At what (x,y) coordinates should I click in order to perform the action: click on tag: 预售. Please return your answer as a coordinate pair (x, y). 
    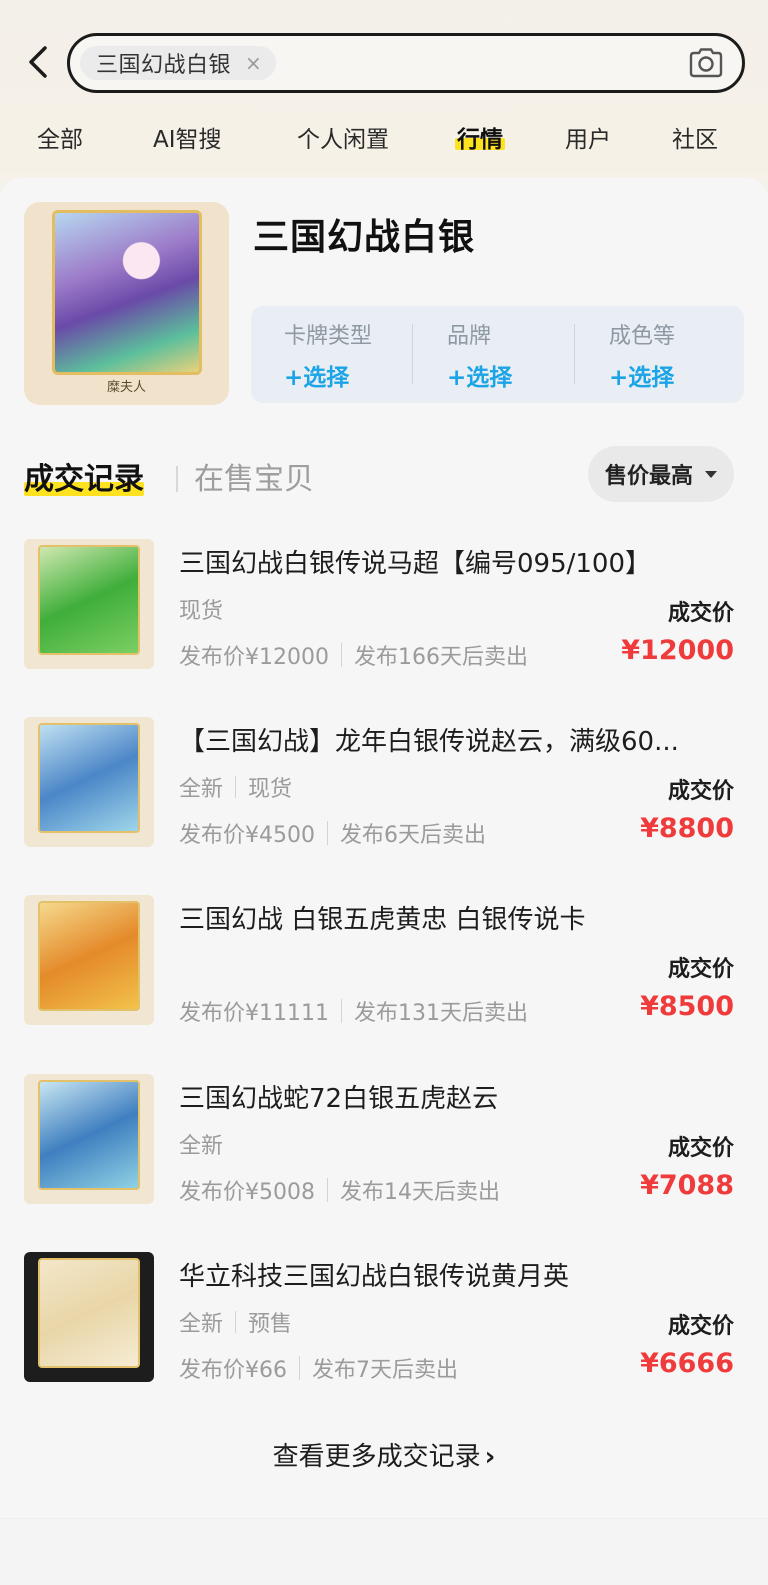
    Looking at the image, I should click on (270, 1324).